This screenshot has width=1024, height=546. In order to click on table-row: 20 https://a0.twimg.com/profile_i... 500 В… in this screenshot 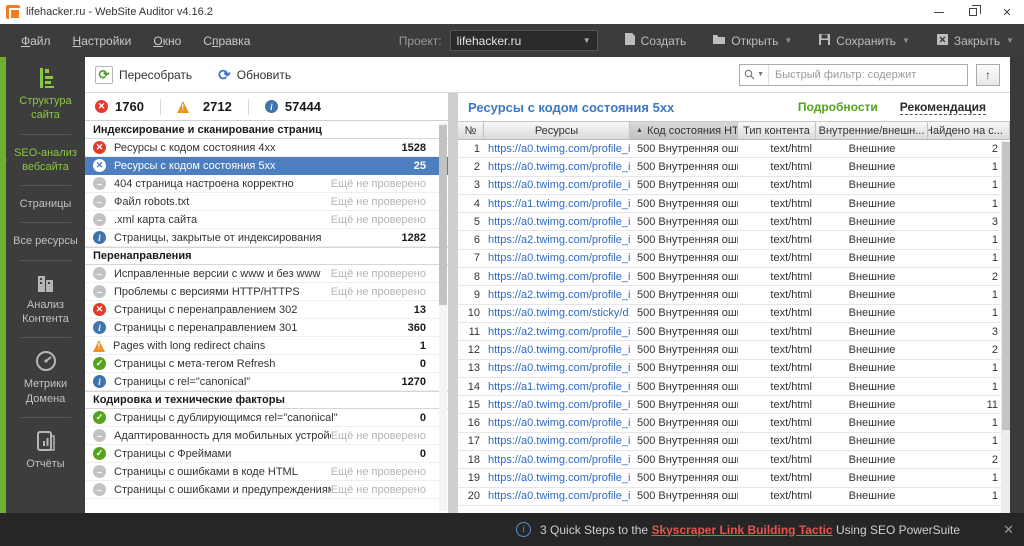, I will do `click(734, 497)`.